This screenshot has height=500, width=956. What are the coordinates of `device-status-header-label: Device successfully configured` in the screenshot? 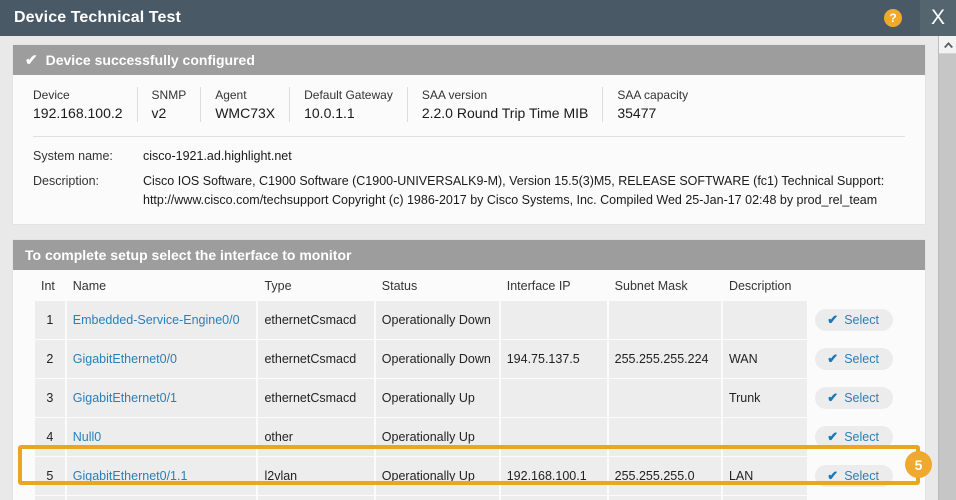 It's located at (150, 60).